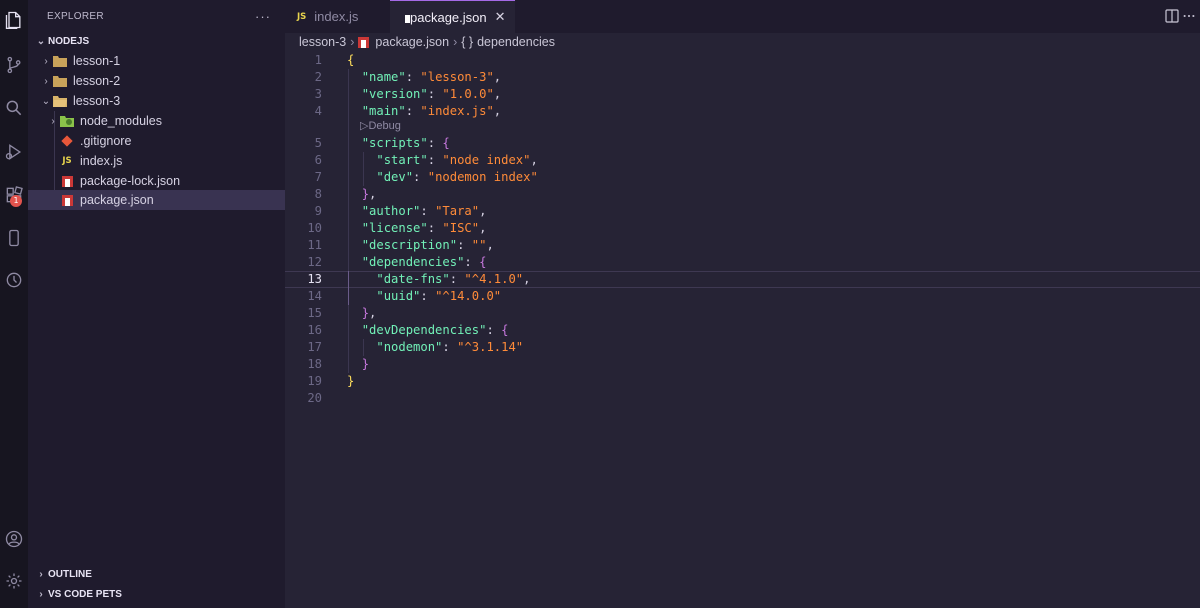 The image size is (1200, 608). What do you see at coordinates (318, 60) in the screenshot?
I see `line-number: 1` at bounding box center [318, 60].